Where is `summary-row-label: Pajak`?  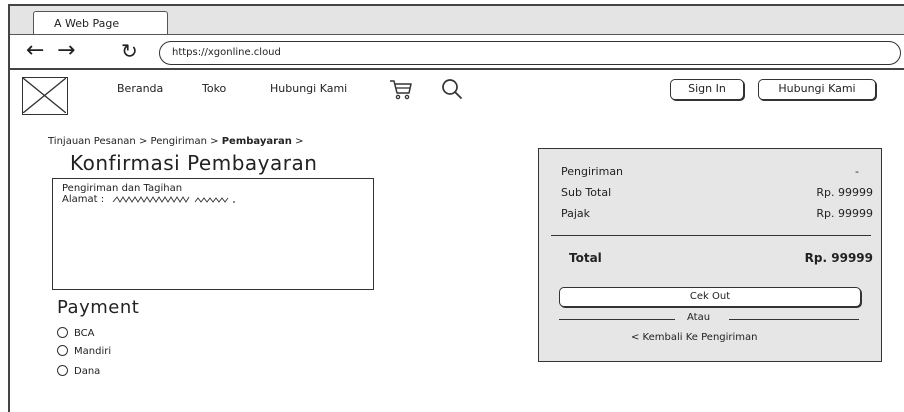
summary-row-label: Pajak is located at coordinates (576, 213).